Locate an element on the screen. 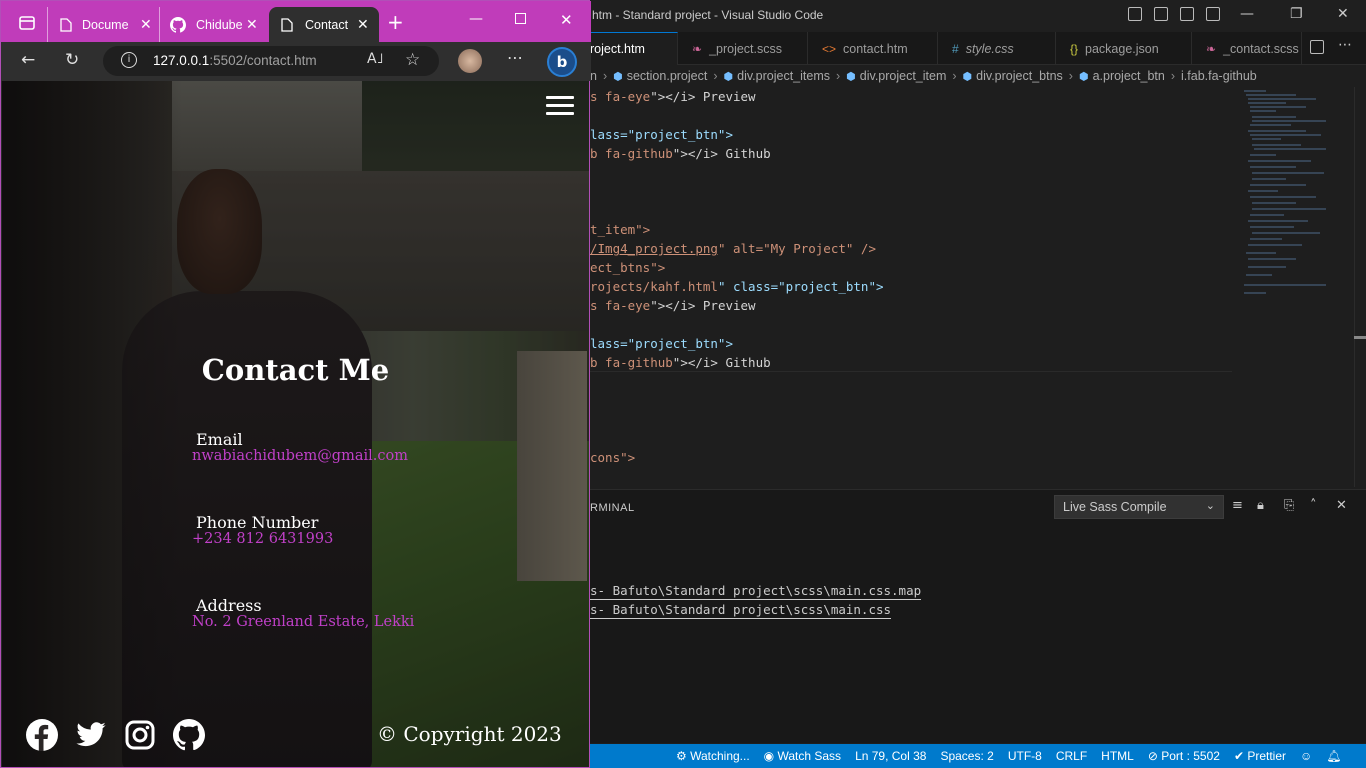 This screenshot has height=768, width=1366. site-info-icon: i is located at coordinates (129, 60).